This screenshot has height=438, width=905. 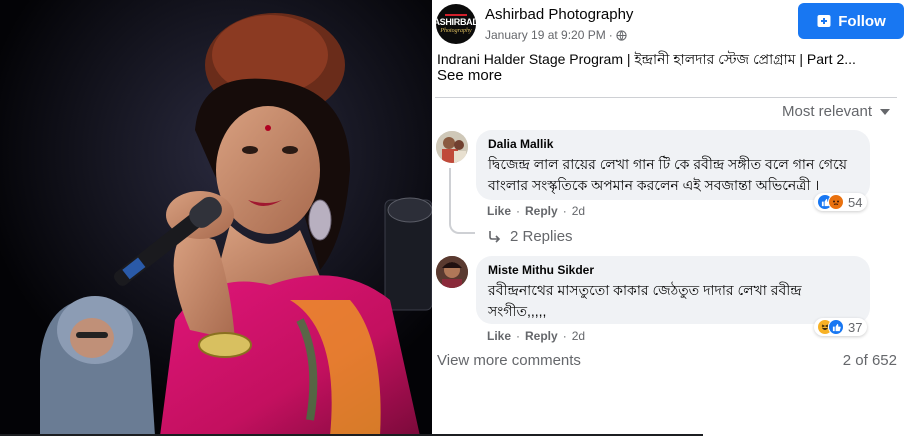 I want to click on post-meta: January 19 at 9:20 PM ·, so click(x=556, y=35).